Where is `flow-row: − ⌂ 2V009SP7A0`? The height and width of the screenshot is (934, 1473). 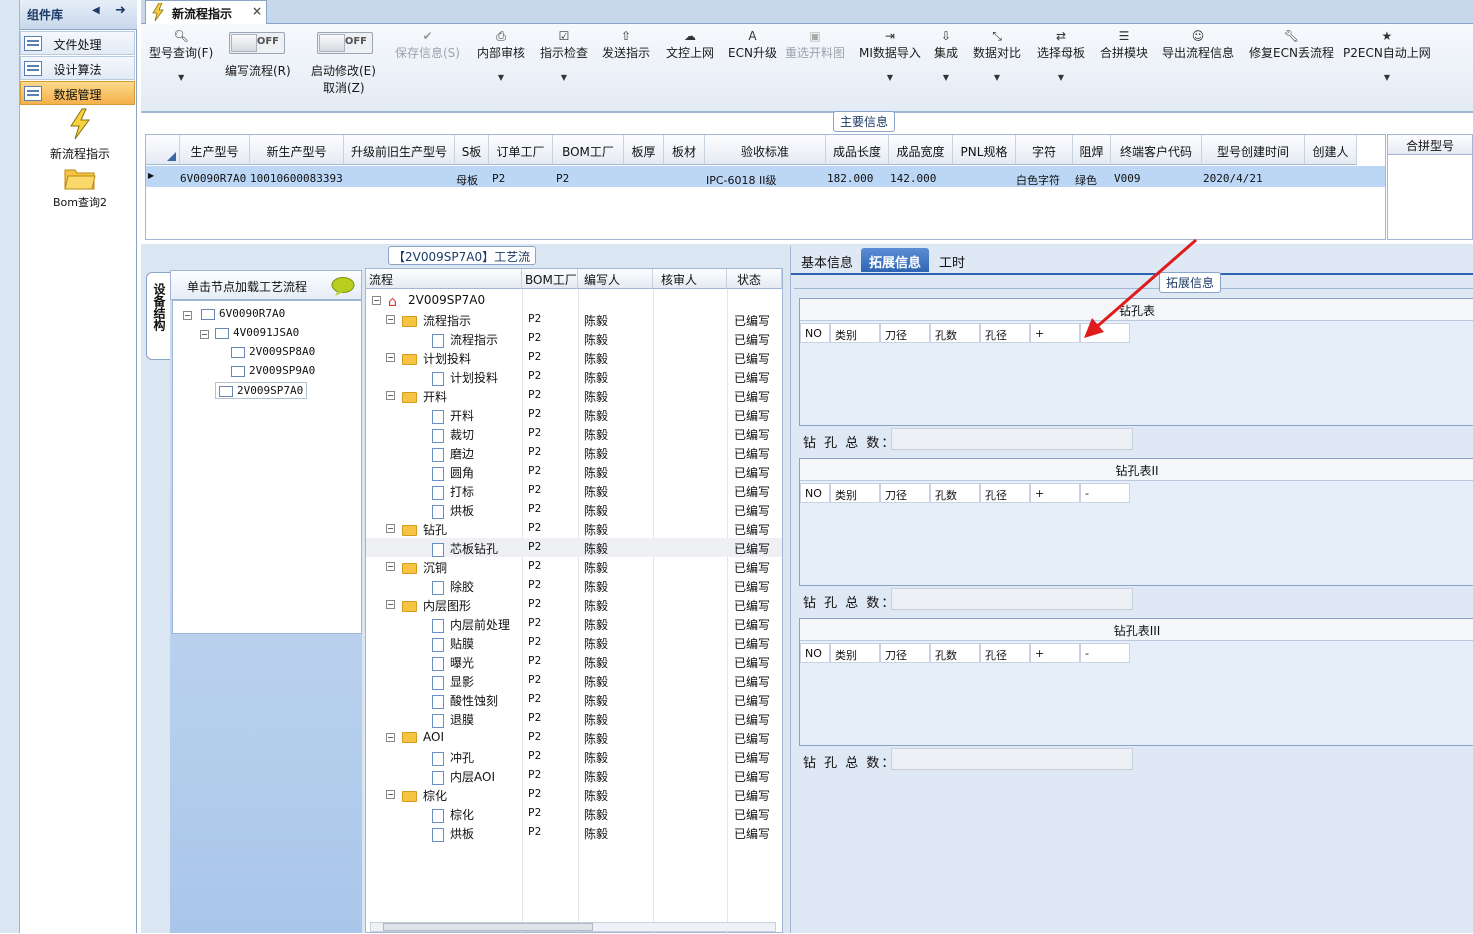 flow-row: − ⌂ 2V009SP7A0 is located at coordinates (574, 300).